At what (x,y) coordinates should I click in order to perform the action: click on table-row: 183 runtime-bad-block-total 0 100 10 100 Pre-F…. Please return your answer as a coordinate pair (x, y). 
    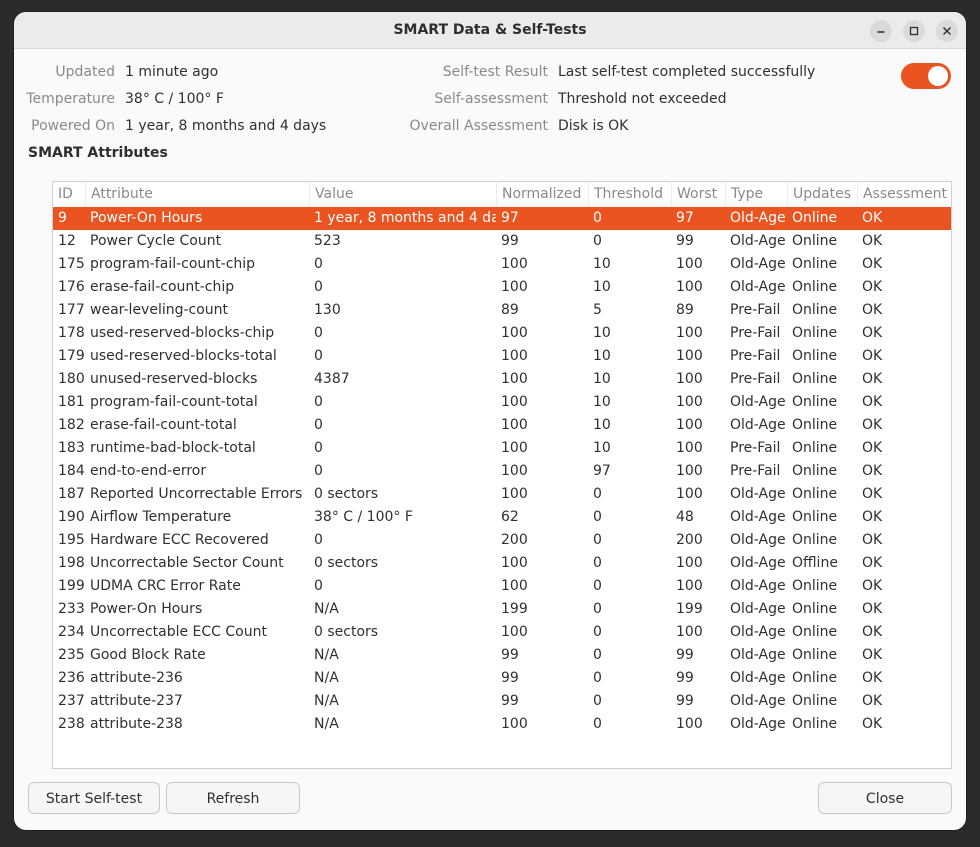
    Looking at the image, I should click on (502, 448).